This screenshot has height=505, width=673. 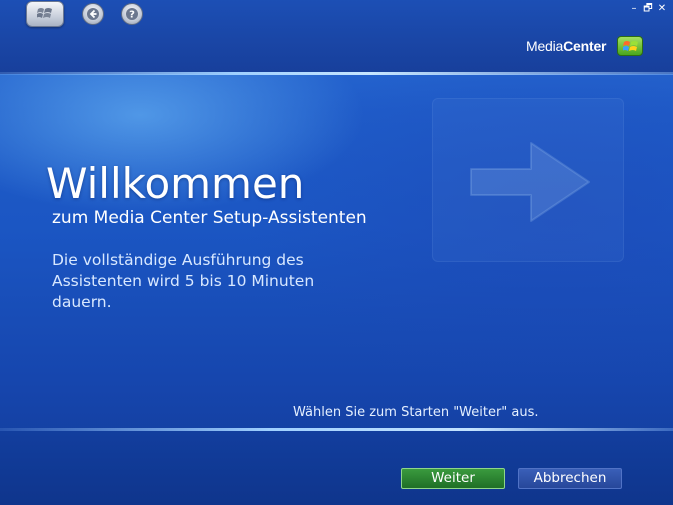 What do you see at coordinates (209, 218) in the screenshot?
I see `page-subtitle: zum Media Center Setup-Assistenten` at bounding box center [209, 218].